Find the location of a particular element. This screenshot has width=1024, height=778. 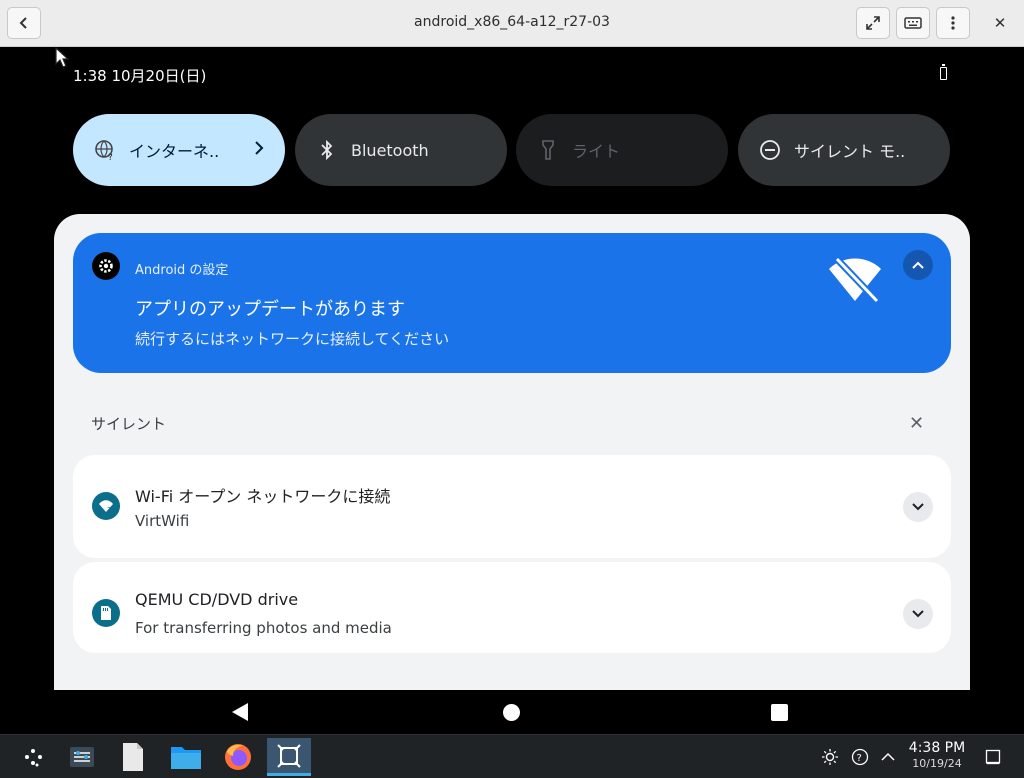

qs-tile-label: サイレント モ.. is located at coordinates (850, 151).